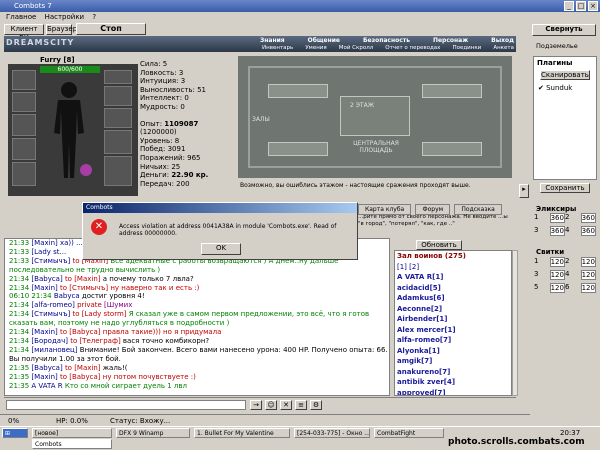 The width and height of the screenshot is (600, 450). I want to click on minimize-button: _, so click(569, 6).